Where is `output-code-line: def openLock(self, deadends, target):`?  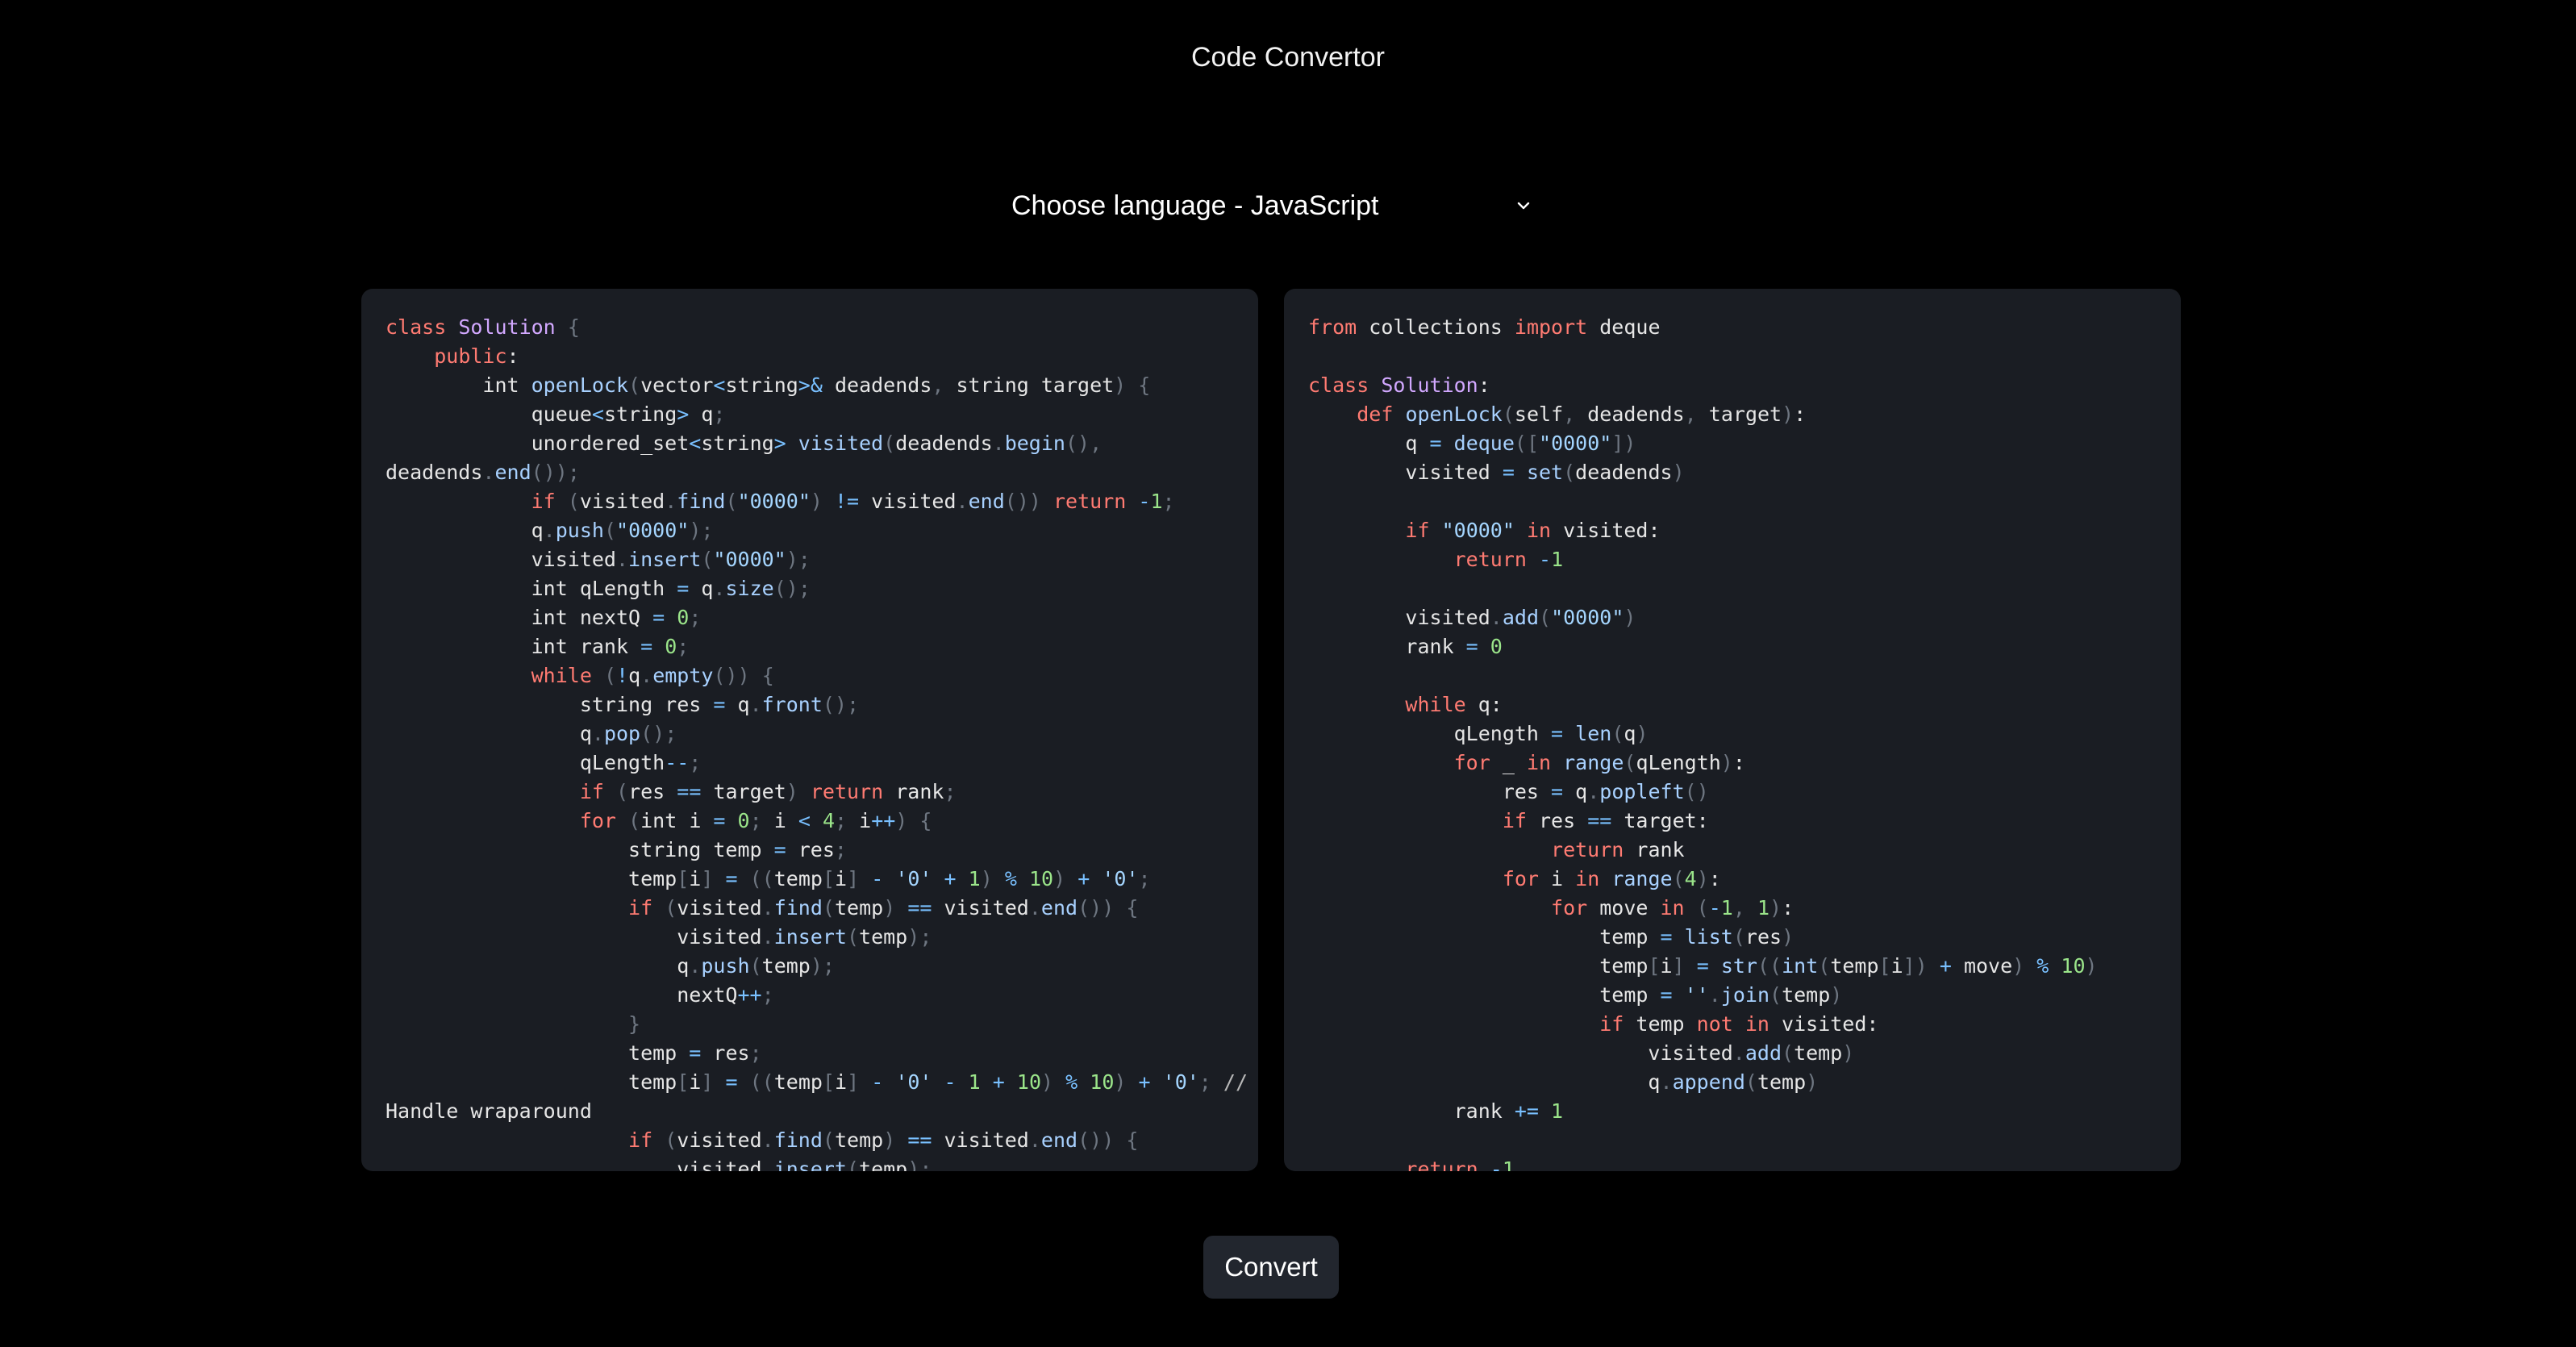 output-code-line: def openLock(self, deadends, target): is located at coordinates (1582, 414).